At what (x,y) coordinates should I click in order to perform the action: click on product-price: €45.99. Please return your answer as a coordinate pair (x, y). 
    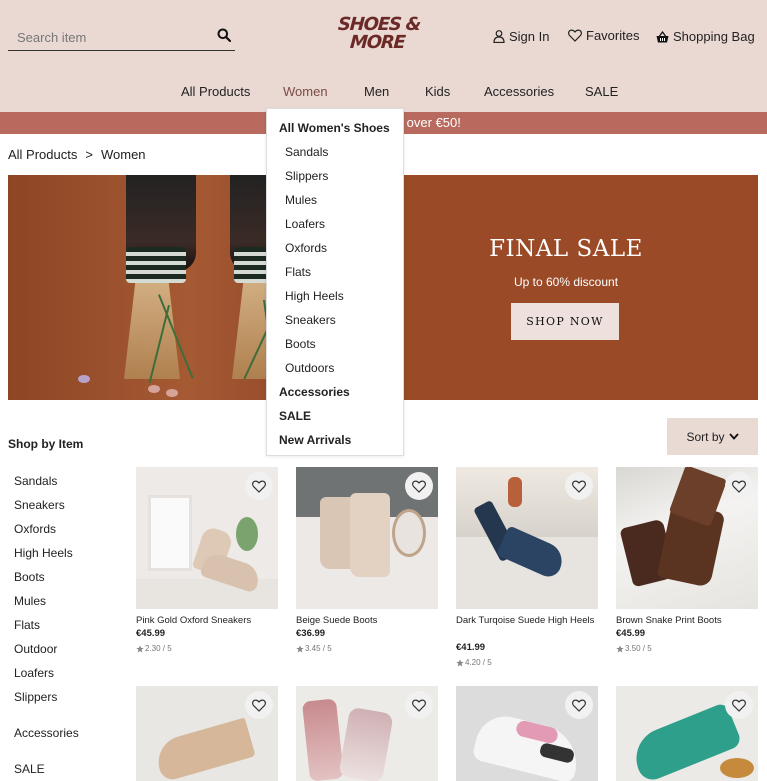
    Looking at the image, I should click on (631, 633).